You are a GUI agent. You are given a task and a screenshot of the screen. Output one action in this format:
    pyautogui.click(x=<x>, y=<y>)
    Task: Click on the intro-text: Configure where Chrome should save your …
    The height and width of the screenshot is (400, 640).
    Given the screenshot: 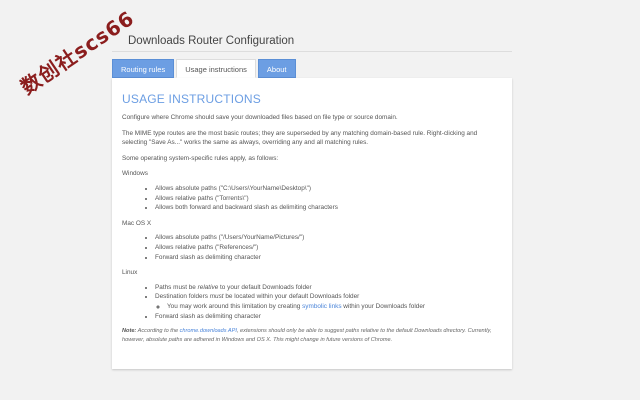 What is the action you would take?
    pyautogui.click(x=260, y=117)
    